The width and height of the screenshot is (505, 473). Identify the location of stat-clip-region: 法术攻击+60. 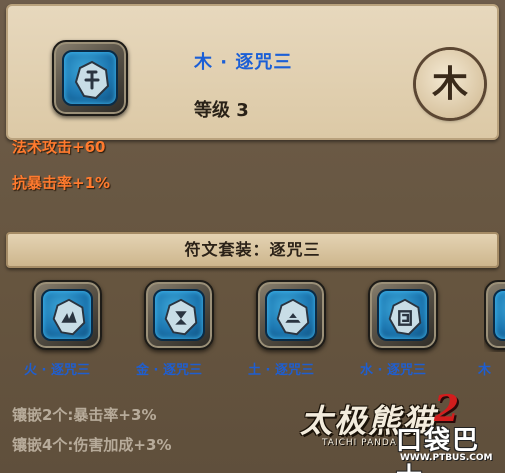
(252, 151).